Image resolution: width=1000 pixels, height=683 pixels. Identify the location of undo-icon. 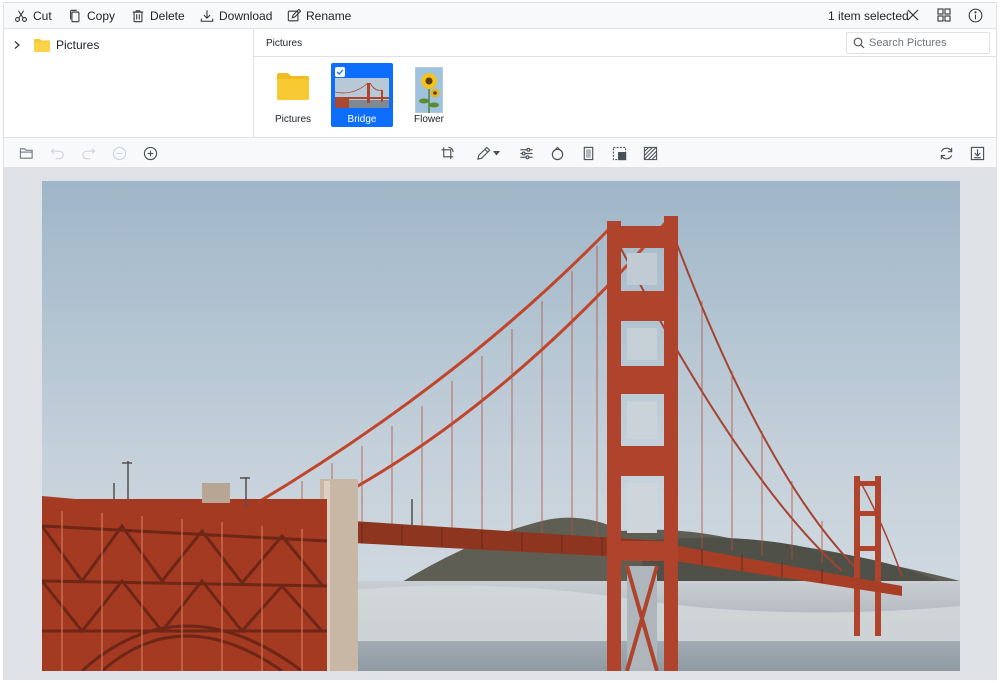
(57, 153).